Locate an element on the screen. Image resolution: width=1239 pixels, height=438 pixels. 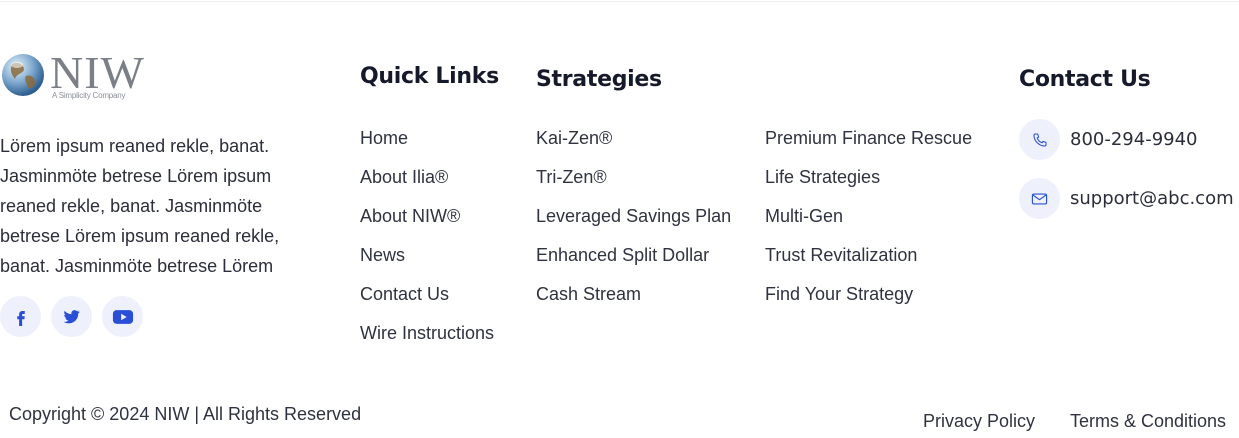
contact-email: support@abc.com is located at coordinates (1126, 198).